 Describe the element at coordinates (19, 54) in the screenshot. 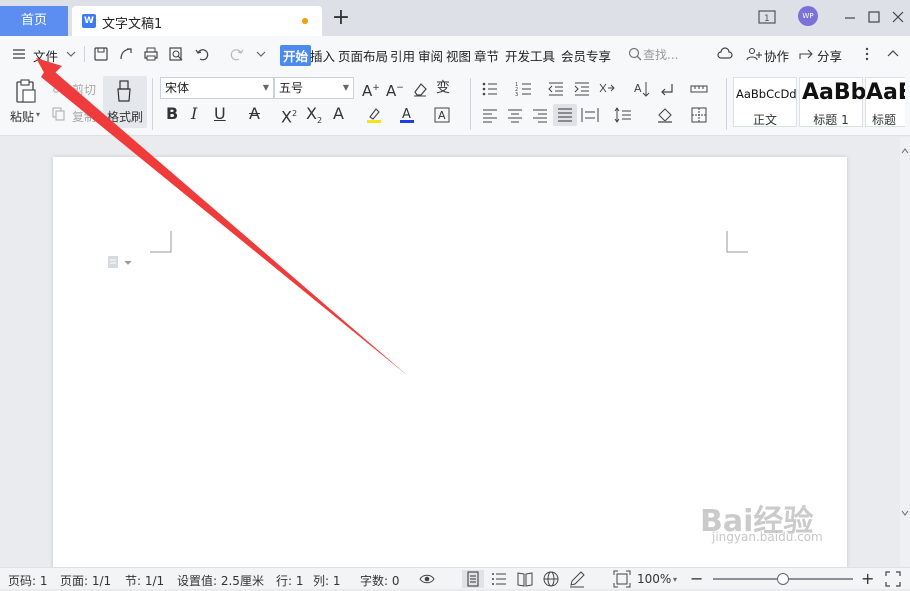

I see `hamburger-menu-icon` at that location.